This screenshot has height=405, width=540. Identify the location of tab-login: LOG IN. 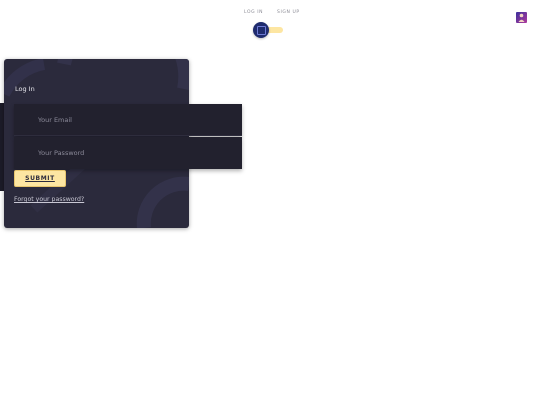
(253, 12).